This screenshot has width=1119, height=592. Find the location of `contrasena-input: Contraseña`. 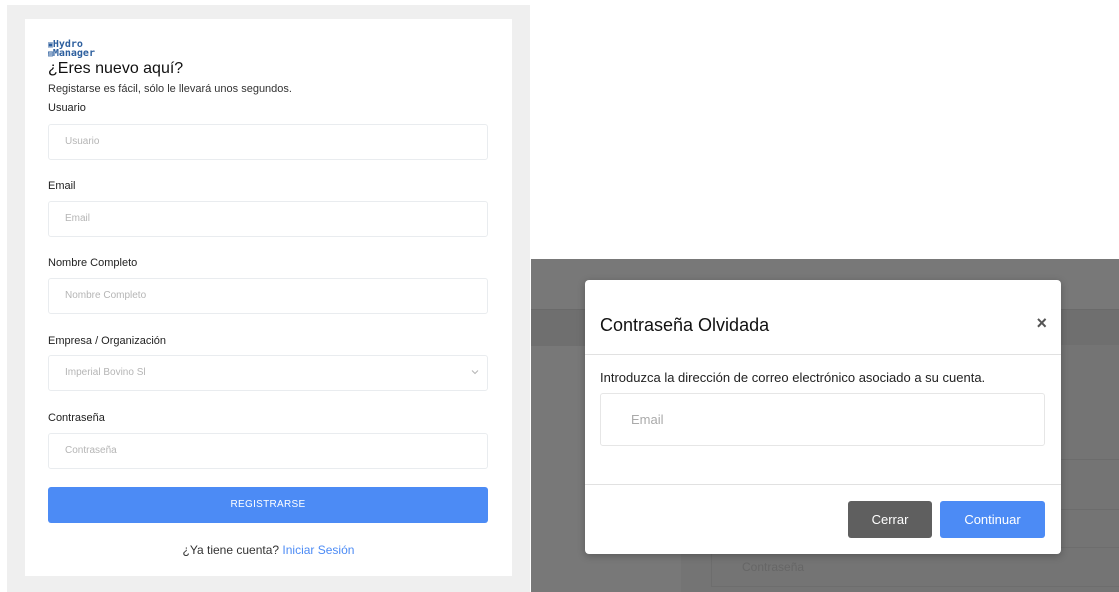

contrasena-input: Contraseña is located at coordinates (268, 451).